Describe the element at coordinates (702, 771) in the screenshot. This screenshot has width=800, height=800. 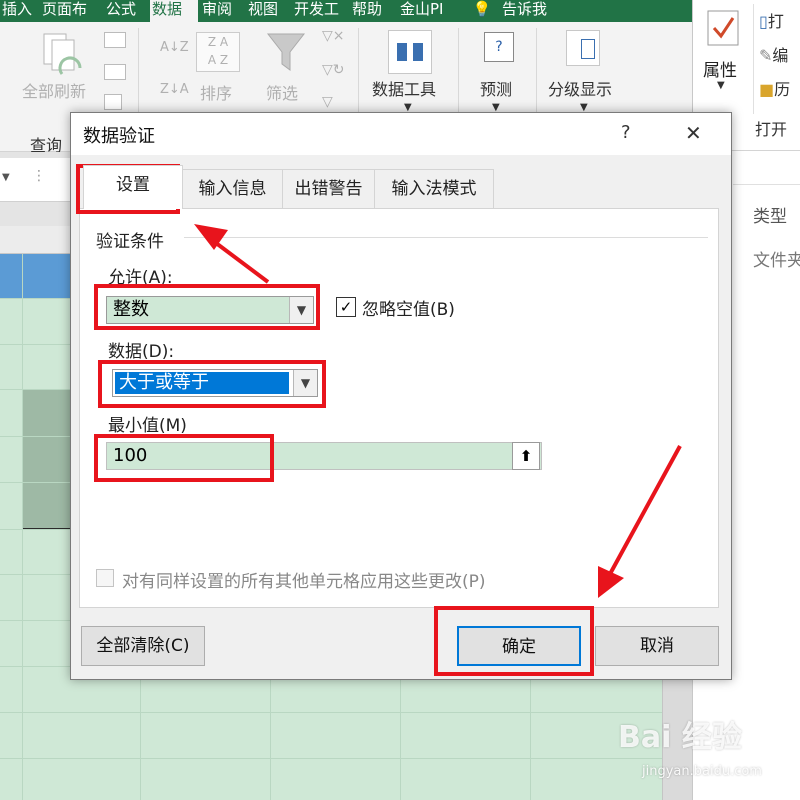
I see `watermark-url: jingyan.baidu.com` at that location.